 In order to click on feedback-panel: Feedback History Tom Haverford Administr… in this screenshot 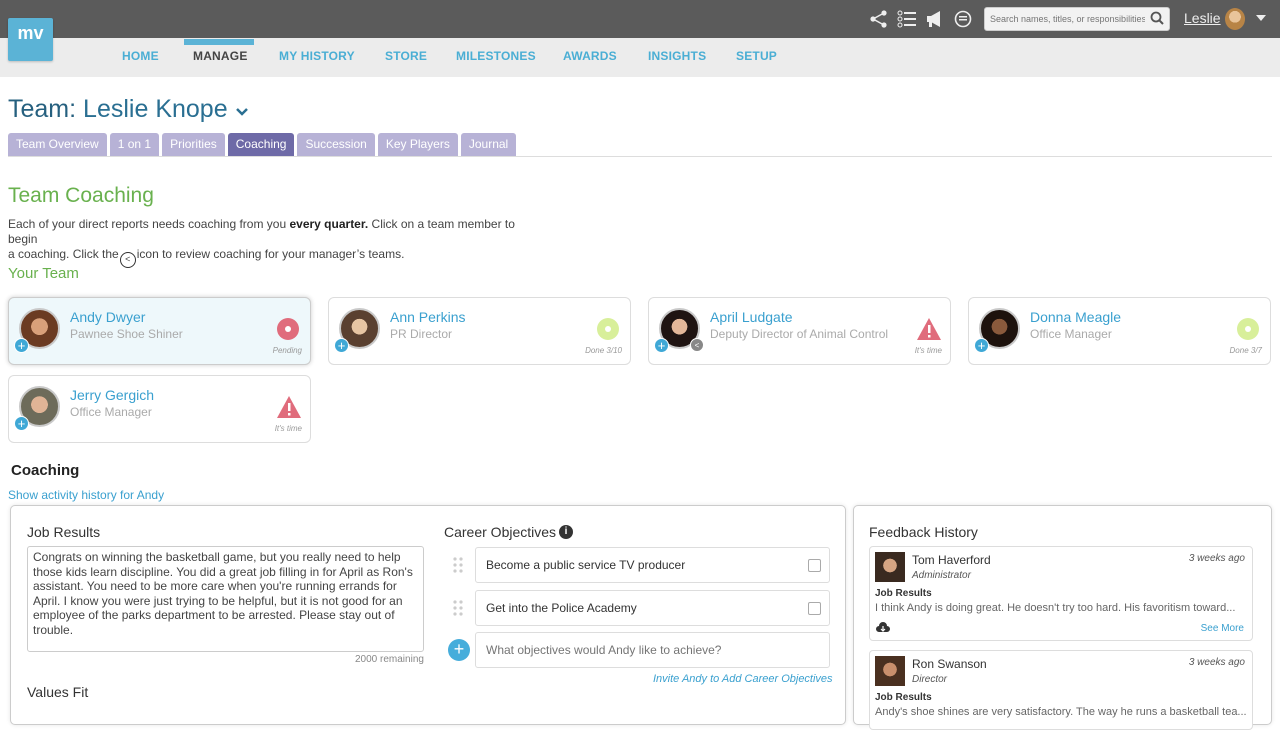, I will do `click(1062, 617)`.